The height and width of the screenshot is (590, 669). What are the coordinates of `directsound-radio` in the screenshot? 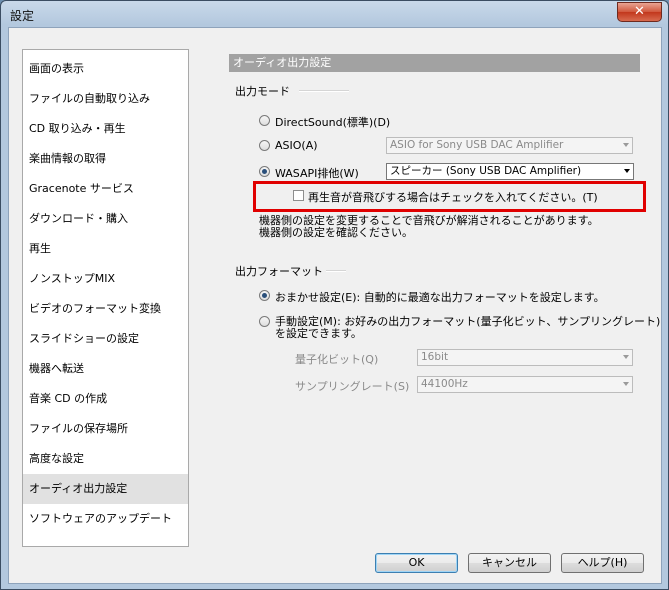 It's located at (264, 120).